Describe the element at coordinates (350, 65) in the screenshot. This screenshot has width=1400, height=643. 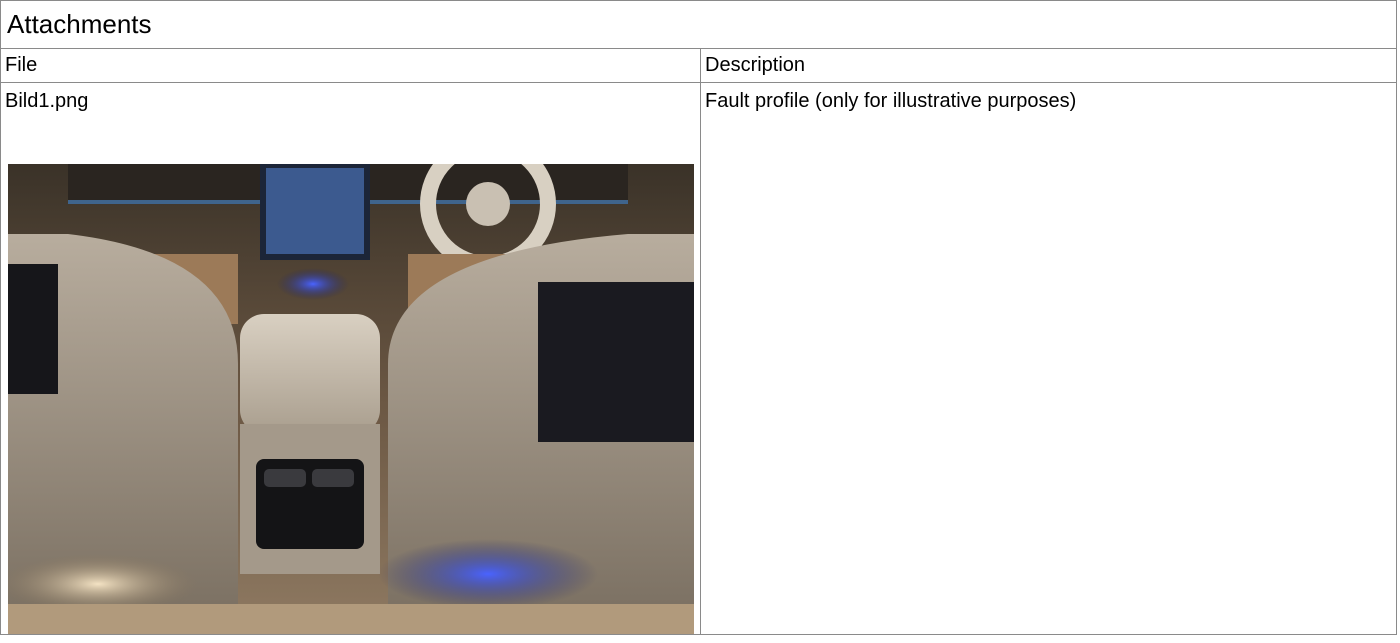
I see `column-header-file: File` at that location.